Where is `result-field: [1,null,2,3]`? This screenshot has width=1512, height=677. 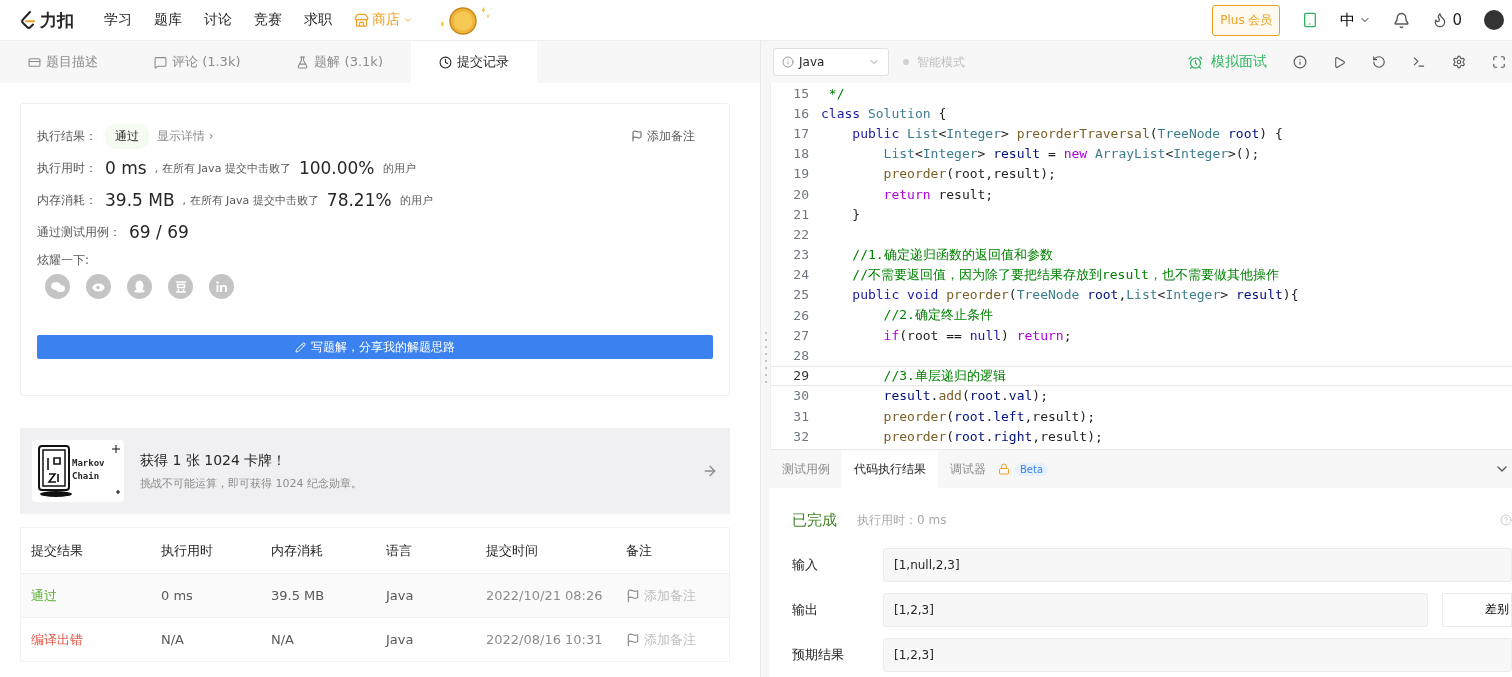 result-field: [1,null,2,3] is located at coordinates (1197, 564).